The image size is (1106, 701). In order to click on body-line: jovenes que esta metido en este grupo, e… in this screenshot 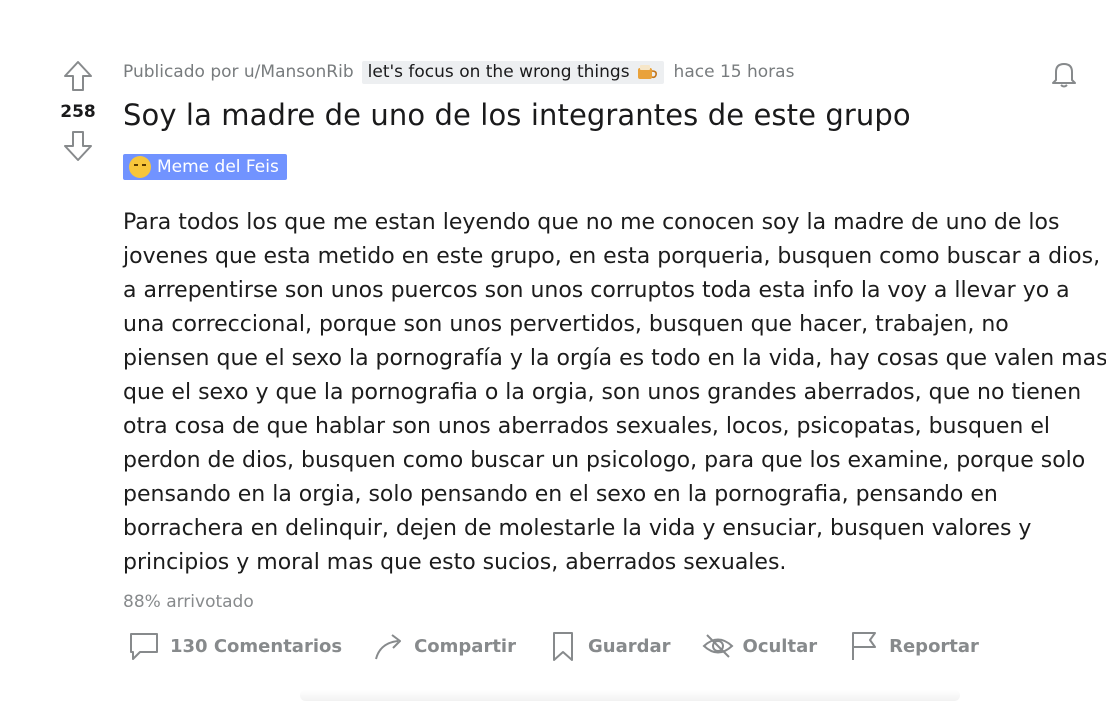, I will do `click(612, 256)`.